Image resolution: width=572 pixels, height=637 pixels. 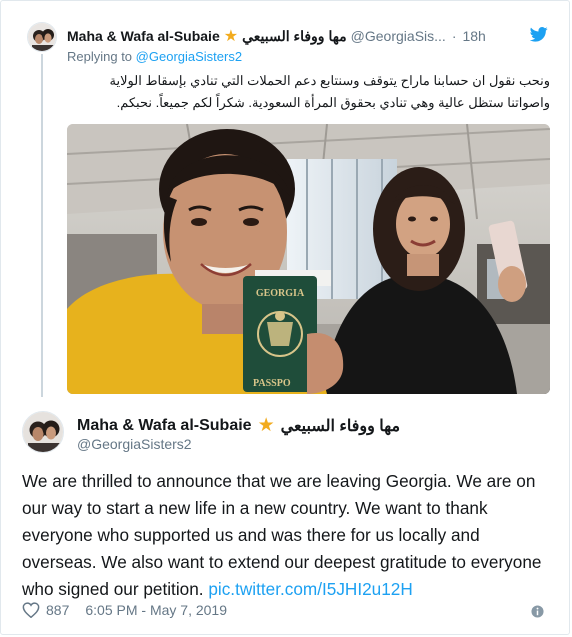 I want to click on pic-link: pic.twitter.com/I5JHI2u12H, so click(x=310, y=589).